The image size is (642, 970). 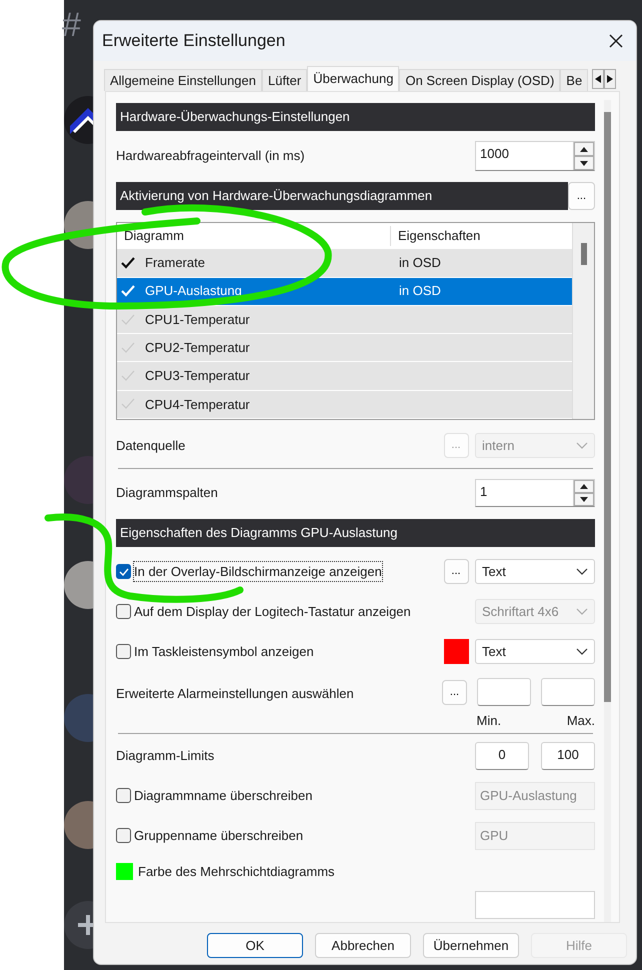 I want to click on list-row: CPU4-Temperatur, so click(x=344, y=404).